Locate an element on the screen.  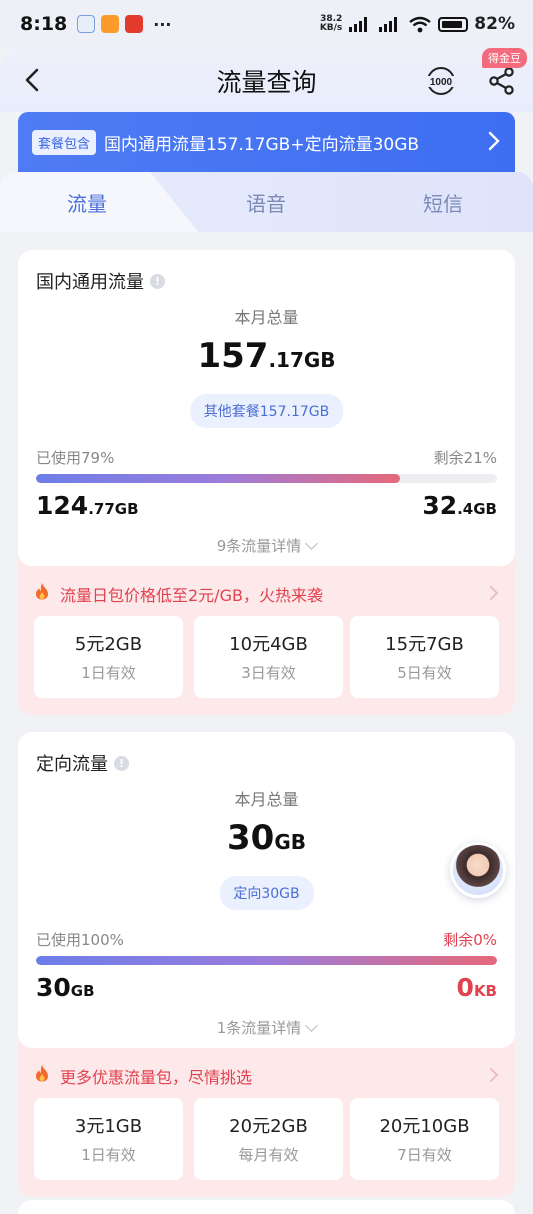
offer-card: 3元1GB 1日有效 is located at coordinates (108, 1139).